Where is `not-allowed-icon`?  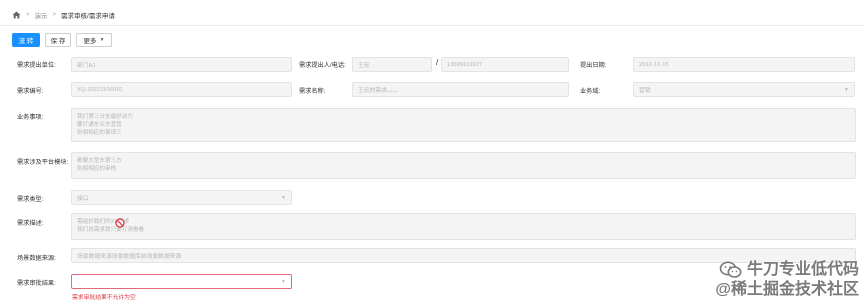
not-allowed-icon is located at coordinates (120, 224).